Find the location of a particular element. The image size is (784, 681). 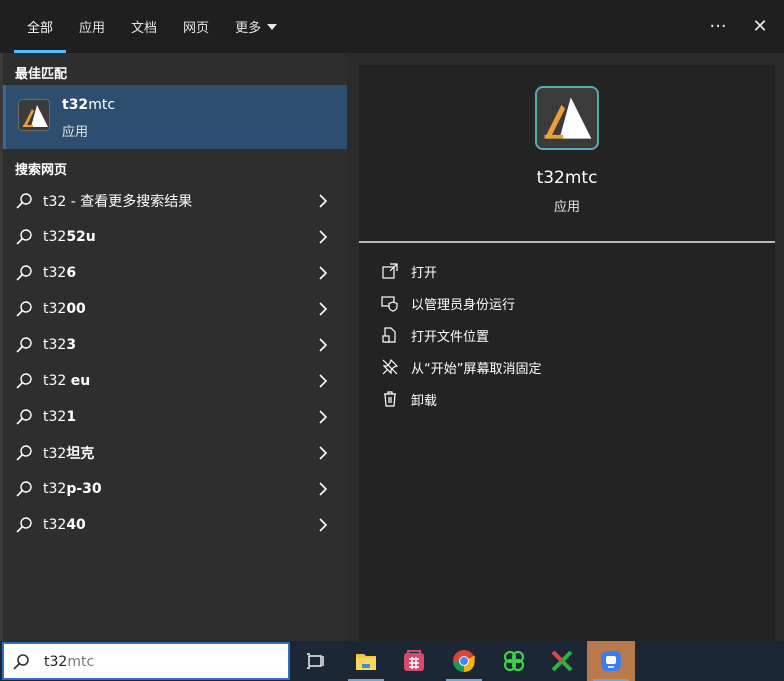

web-search-heading: 搜索网页 is located at coordinates (41, 170).